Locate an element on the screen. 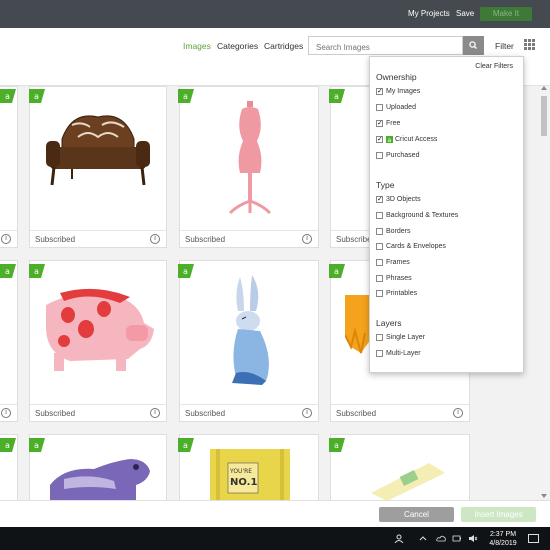  app-top-bar: My Projects Save Make It is located at coordinates (275, 14).